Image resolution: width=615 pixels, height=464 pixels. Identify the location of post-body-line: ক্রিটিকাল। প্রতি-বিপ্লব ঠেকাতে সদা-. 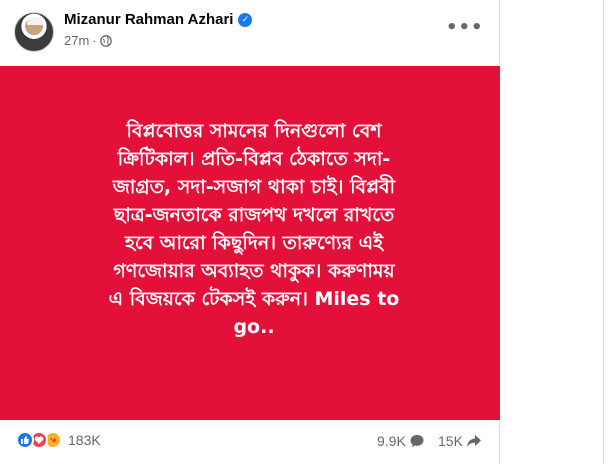
(254, 159).